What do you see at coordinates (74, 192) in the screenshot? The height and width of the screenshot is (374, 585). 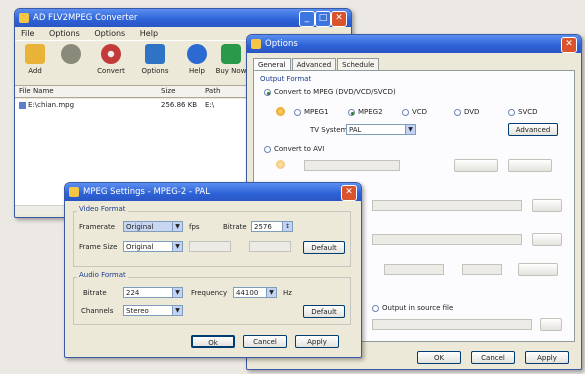 I see `mpeg-title-icon` at bounding box center [74, 192].